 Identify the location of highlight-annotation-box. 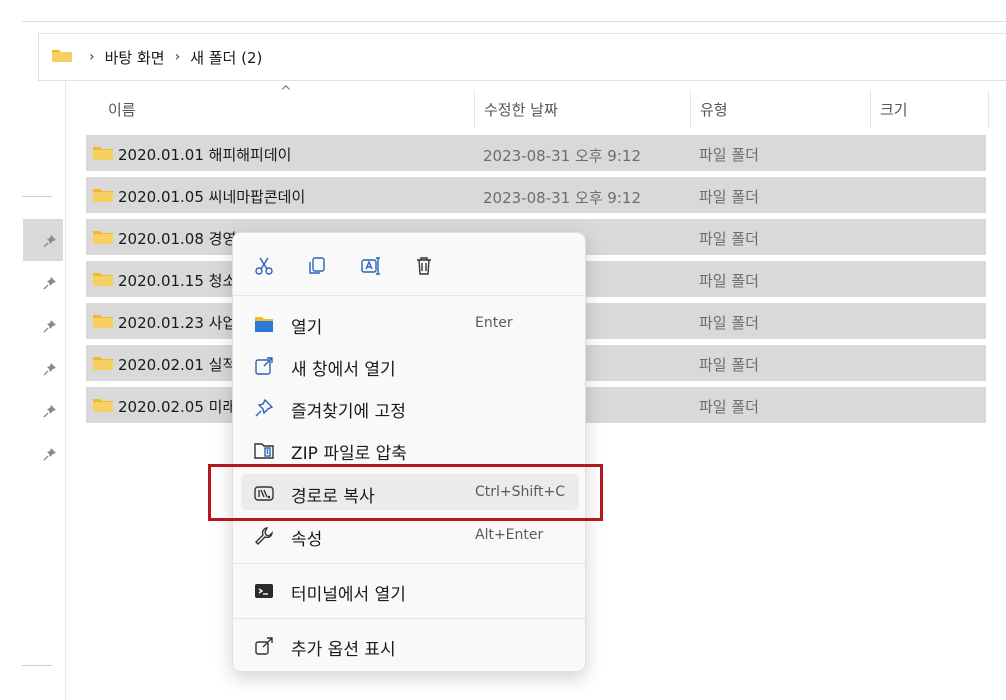
(405, 492).